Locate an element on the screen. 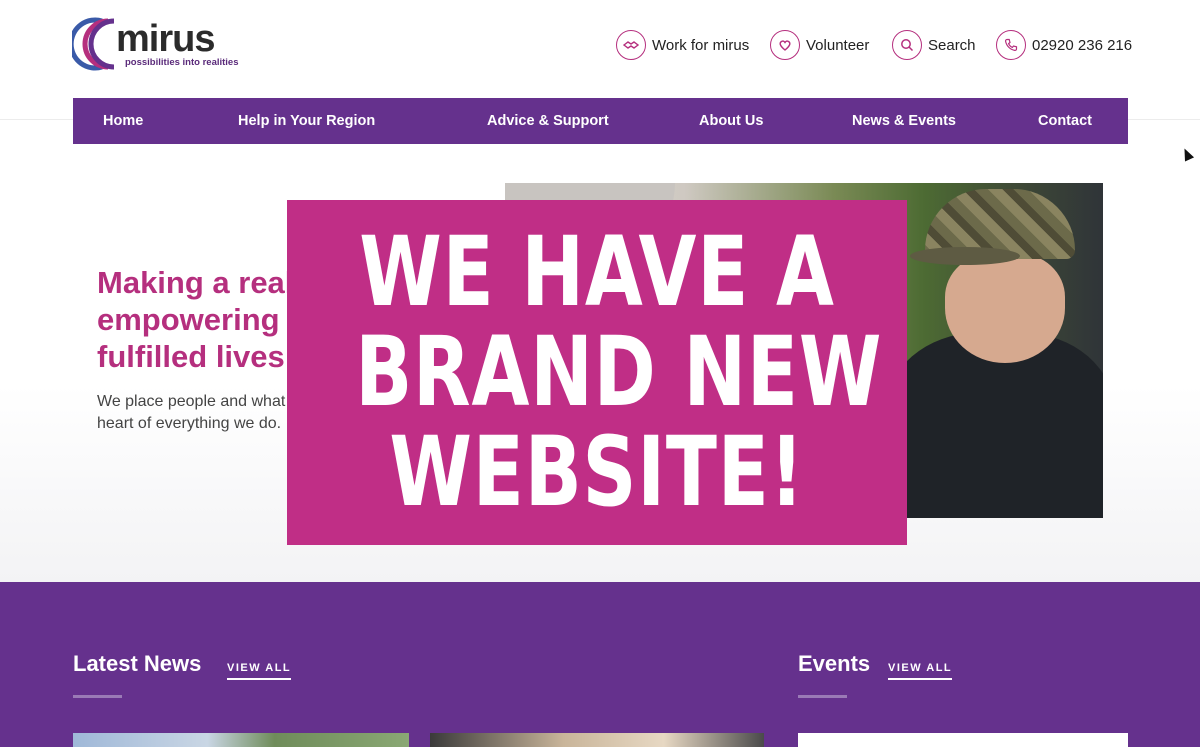  photo-person-face is located at coordinates (1005, 308).